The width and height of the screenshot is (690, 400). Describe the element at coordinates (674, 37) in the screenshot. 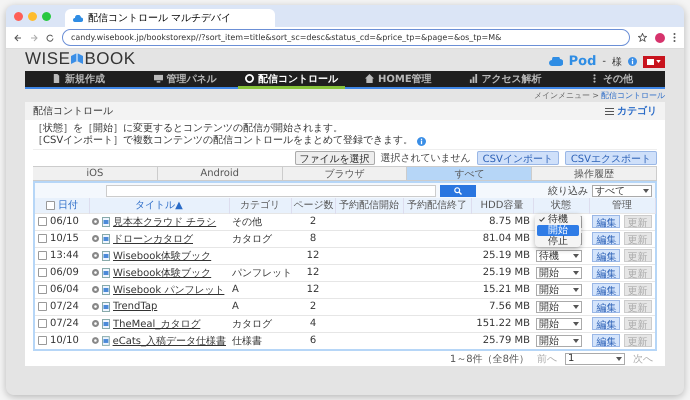

I see `more-icon` at that location.